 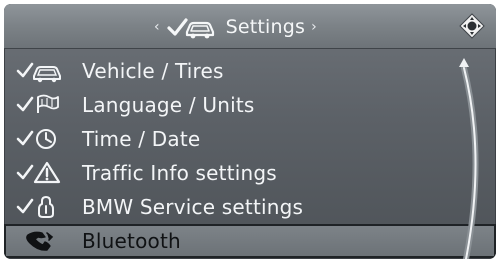 What do you see at coordinates (141, 139) in the screenshot?
I see `menu-item-label: Time / Date` at bounding box center [141, 139].